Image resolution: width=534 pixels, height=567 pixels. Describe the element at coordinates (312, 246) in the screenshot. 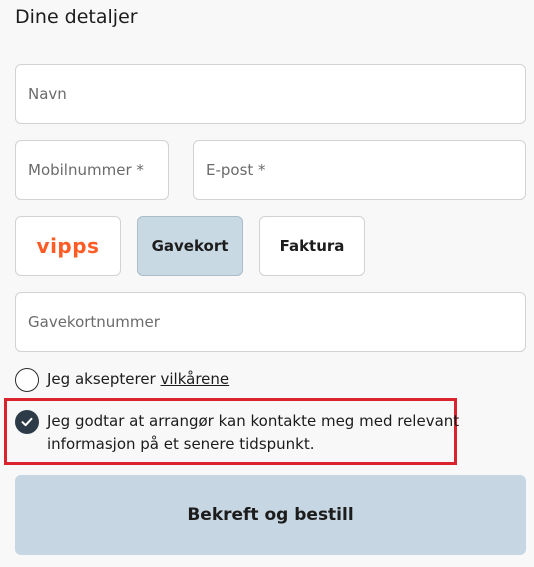

I see `invoice-payment-button: Faktura` at that location.